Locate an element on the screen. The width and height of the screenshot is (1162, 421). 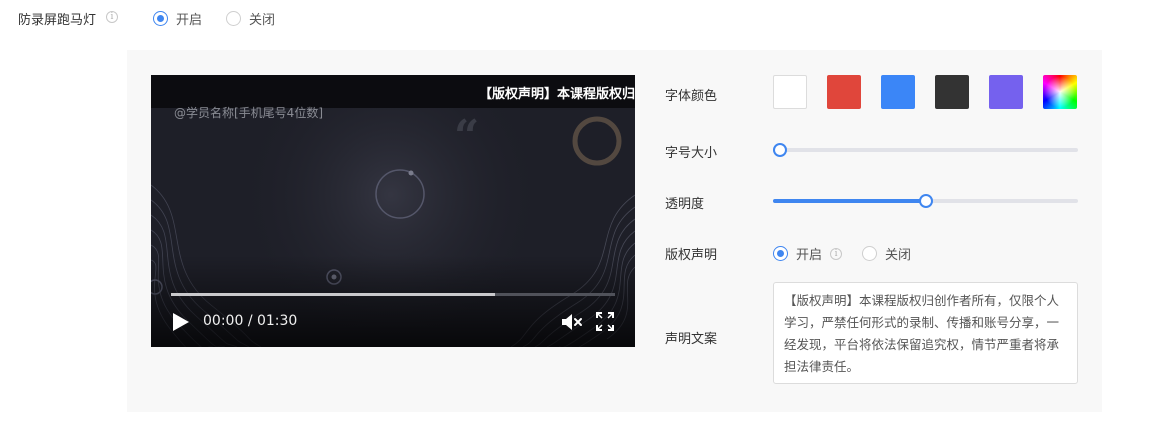
marquee-on-radio: 开启 is located at coordinates (177, 18).